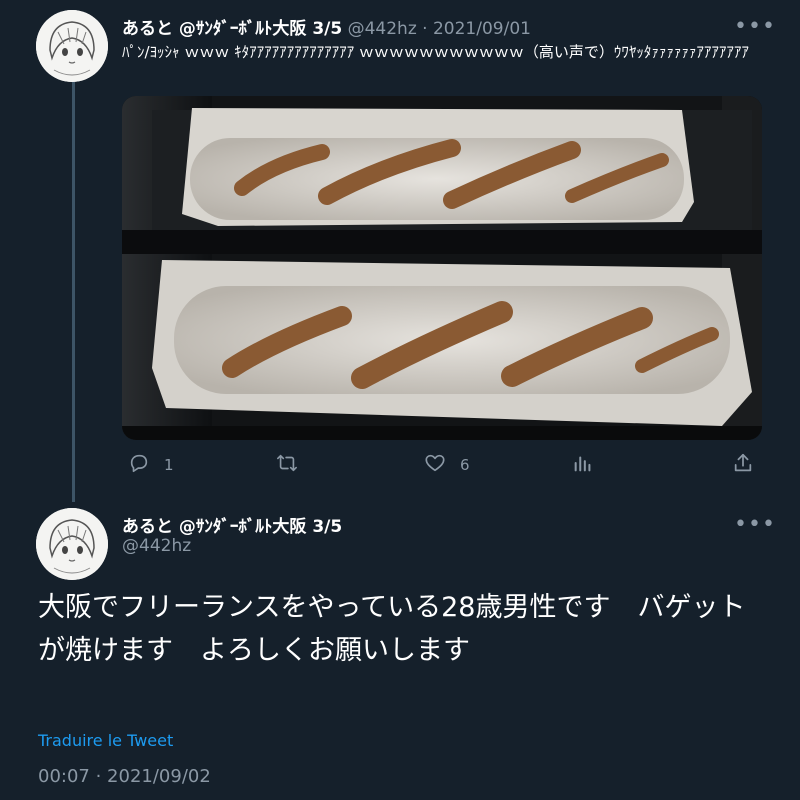  I want to click on retweet-button, so click(294, 465).